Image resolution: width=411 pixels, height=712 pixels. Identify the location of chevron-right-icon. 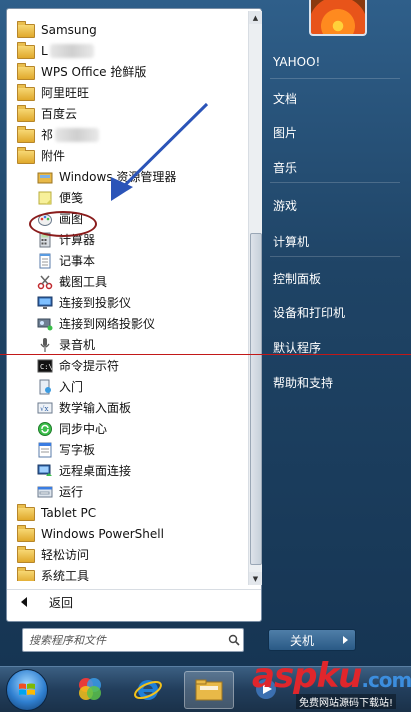
(345, 640).